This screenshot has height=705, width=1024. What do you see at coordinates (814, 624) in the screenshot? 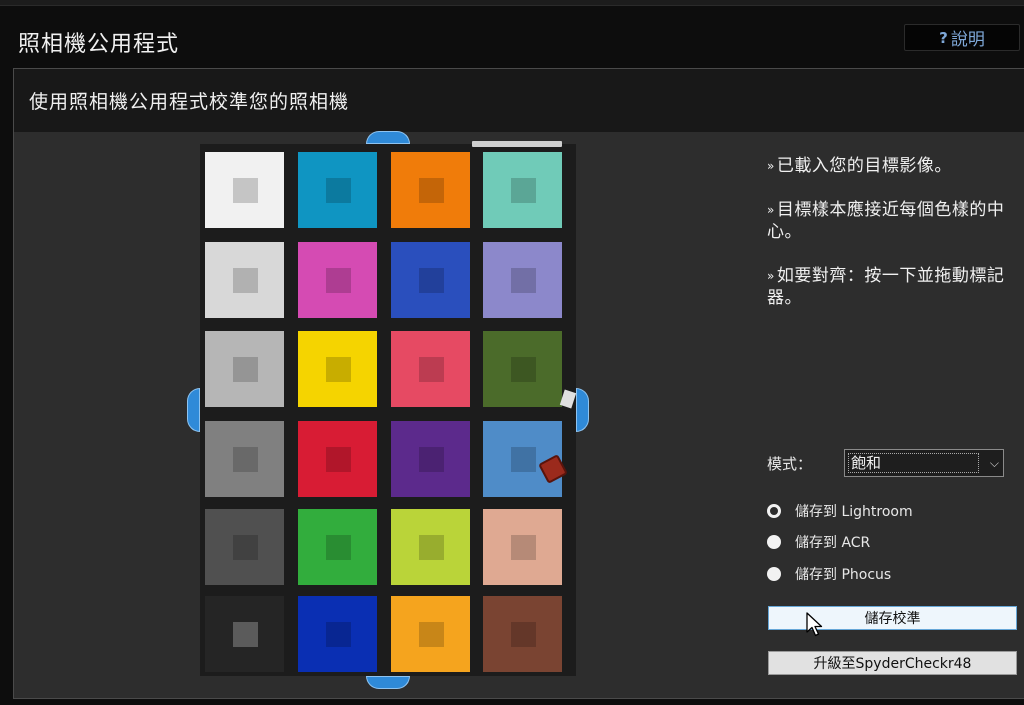
I see `mouse-cursor-icon` at bounding box center [814, 624].